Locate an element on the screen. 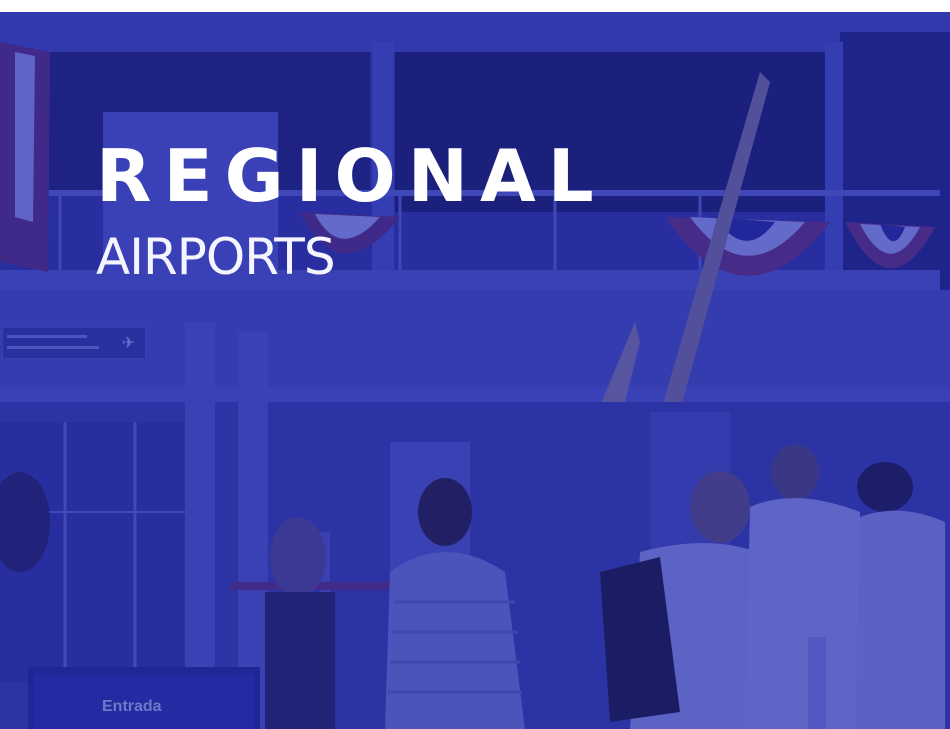  title-main: REGIONAL is located at coordinates (351, 176).